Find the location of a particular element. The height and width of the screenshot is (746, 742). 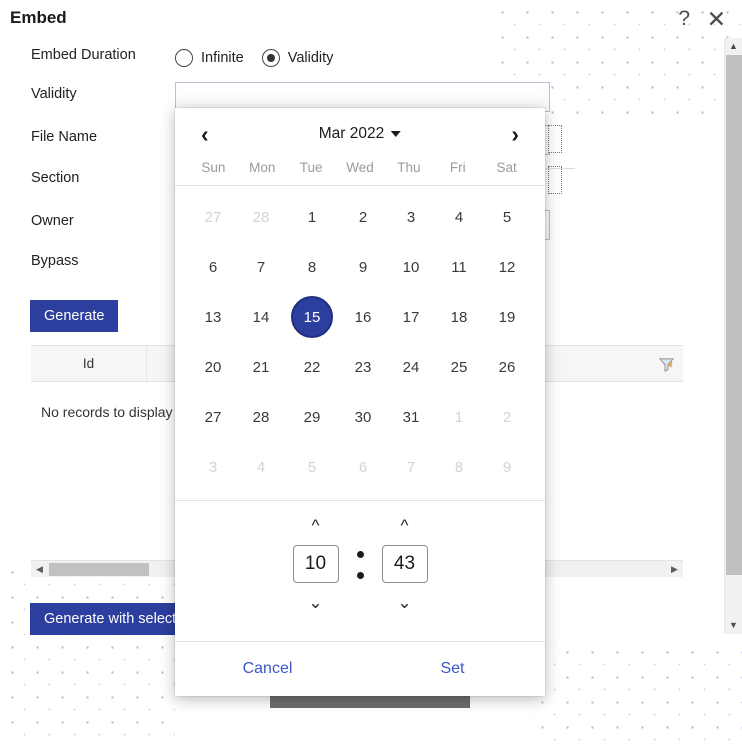

calendar-navigation: ‹ Mar 2022 › is located at coordinates (360, 134).